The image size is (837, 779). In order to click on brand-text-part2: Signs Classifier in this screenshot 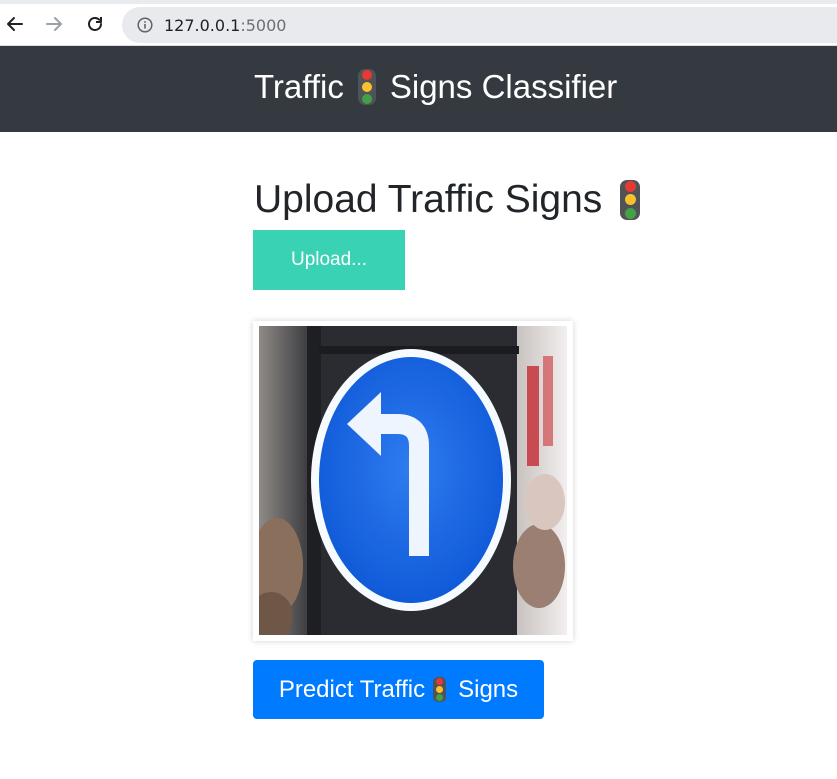, I will do `click(503, 86)`.